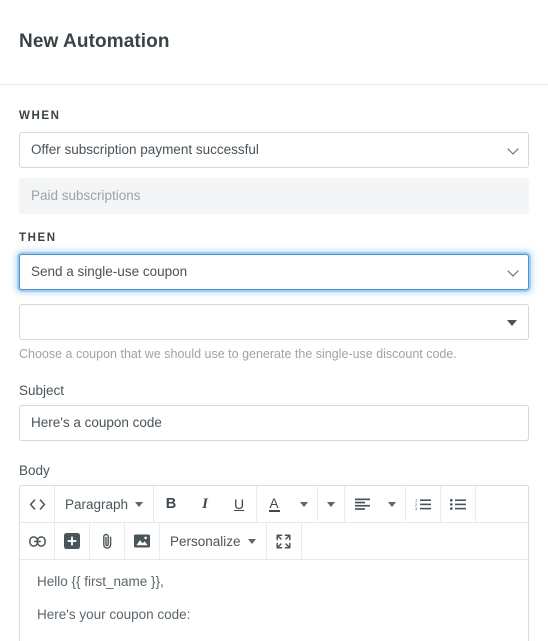 The width and height of the screenshot is (548, 641). I want to click on toolbar-group-personalize: Personalize, so click(213, 541).